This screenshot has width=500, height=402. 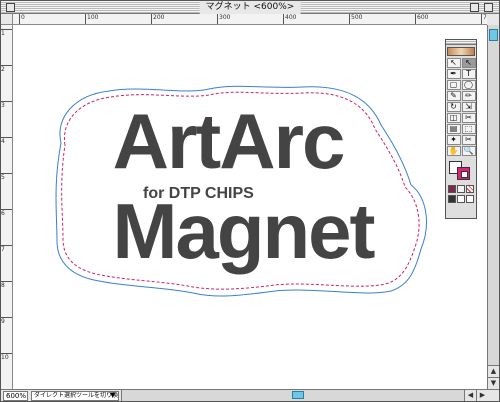 What do you see at coordinates (421, 19) in the screenshot?
I see `ruler-h-tick: 600` at bounding box center [421, 19].